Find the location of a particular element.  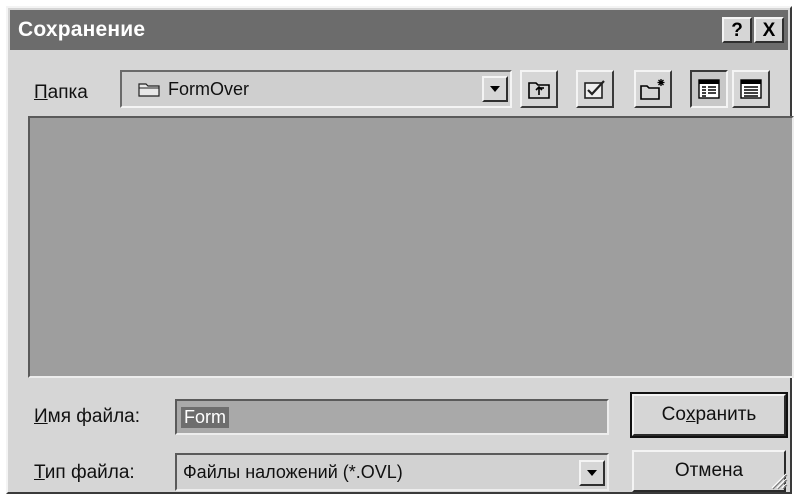

close-button: X is located at coordinates (769, 30).